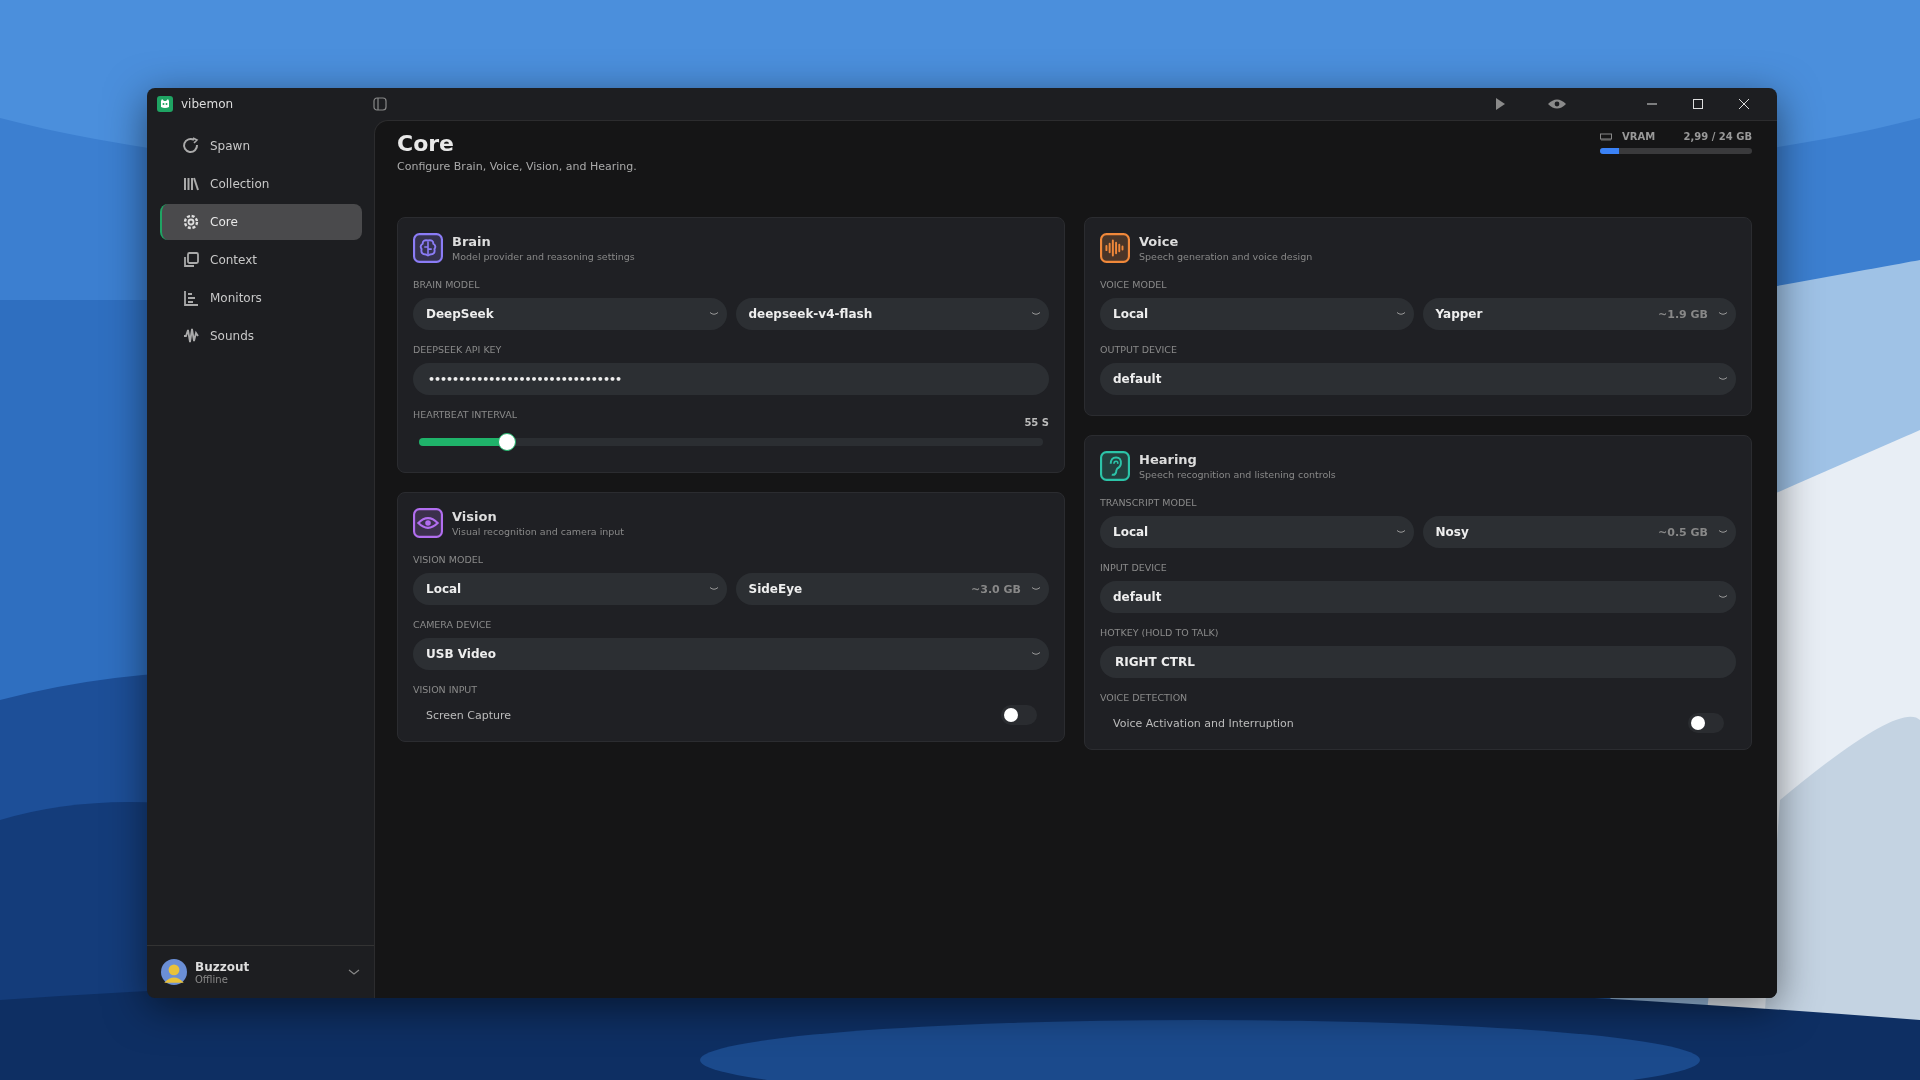 This screenshot has width=1920, height=1080. I want to click on slider-reading: 55 S, so click(1036, 422).